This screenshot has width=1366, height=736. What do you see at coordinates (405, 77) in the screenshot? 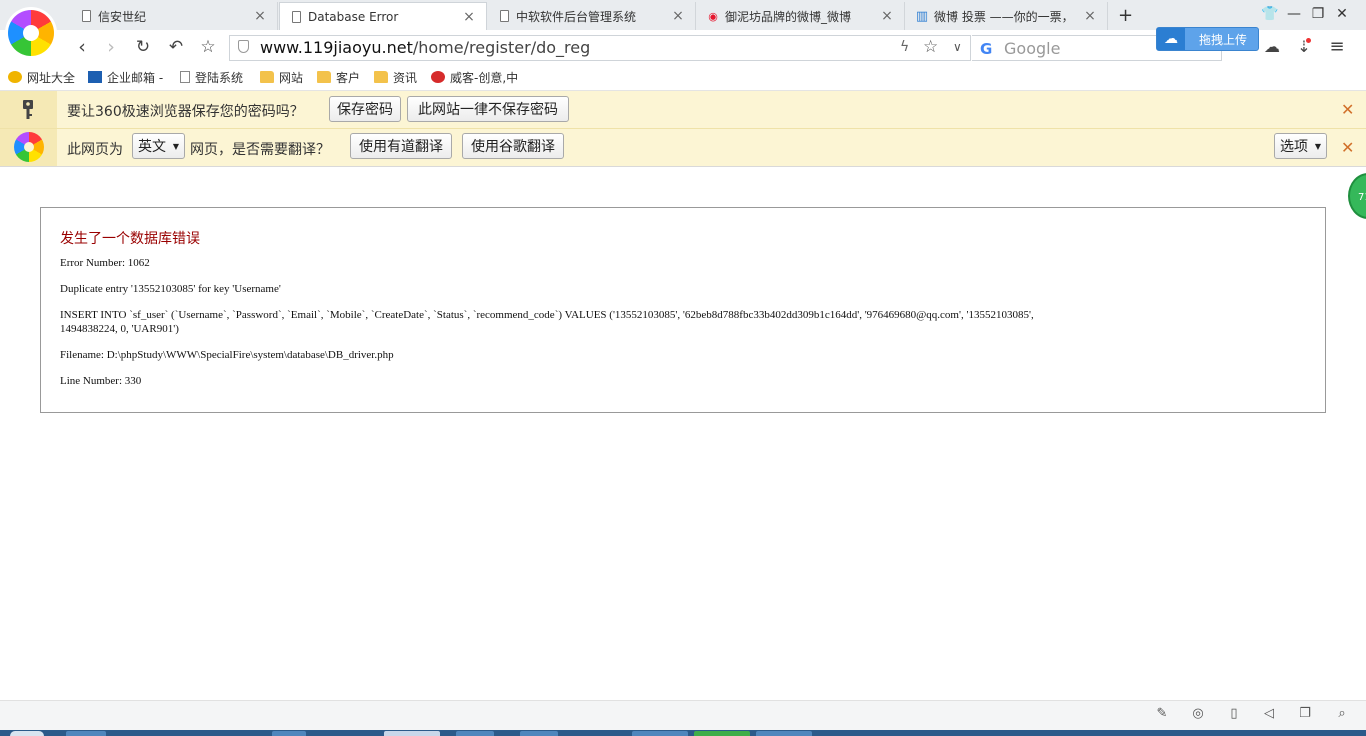
I see `bookmark-label: 资讯` at bounding box center [405, 77].